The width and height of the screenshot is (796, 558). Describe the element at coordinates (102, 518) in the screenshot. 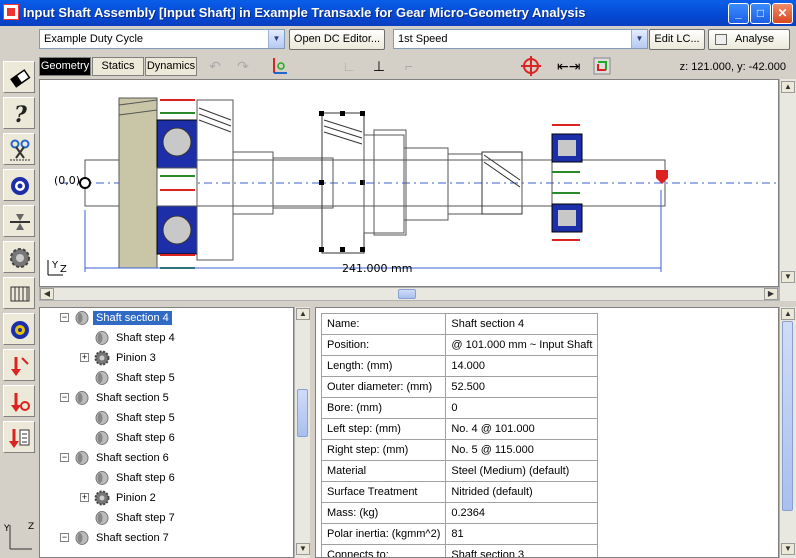

I see `shaft-step-icon` at that location.